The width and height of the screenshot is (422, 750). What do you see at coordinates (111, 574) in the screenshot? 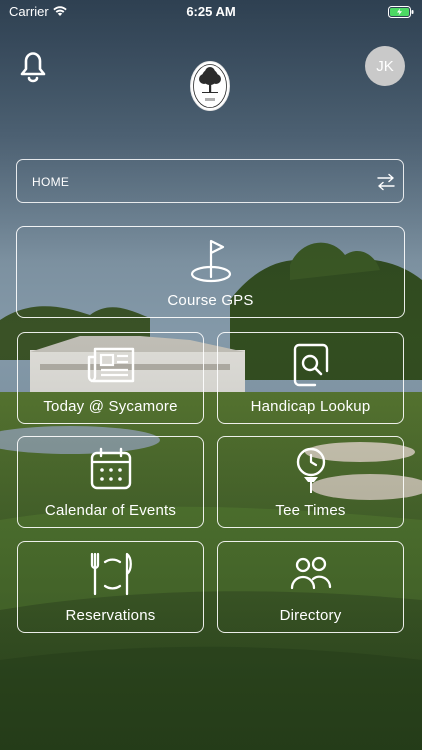
I see `plate-cutlery-icon` at bounding box center [111, 574].